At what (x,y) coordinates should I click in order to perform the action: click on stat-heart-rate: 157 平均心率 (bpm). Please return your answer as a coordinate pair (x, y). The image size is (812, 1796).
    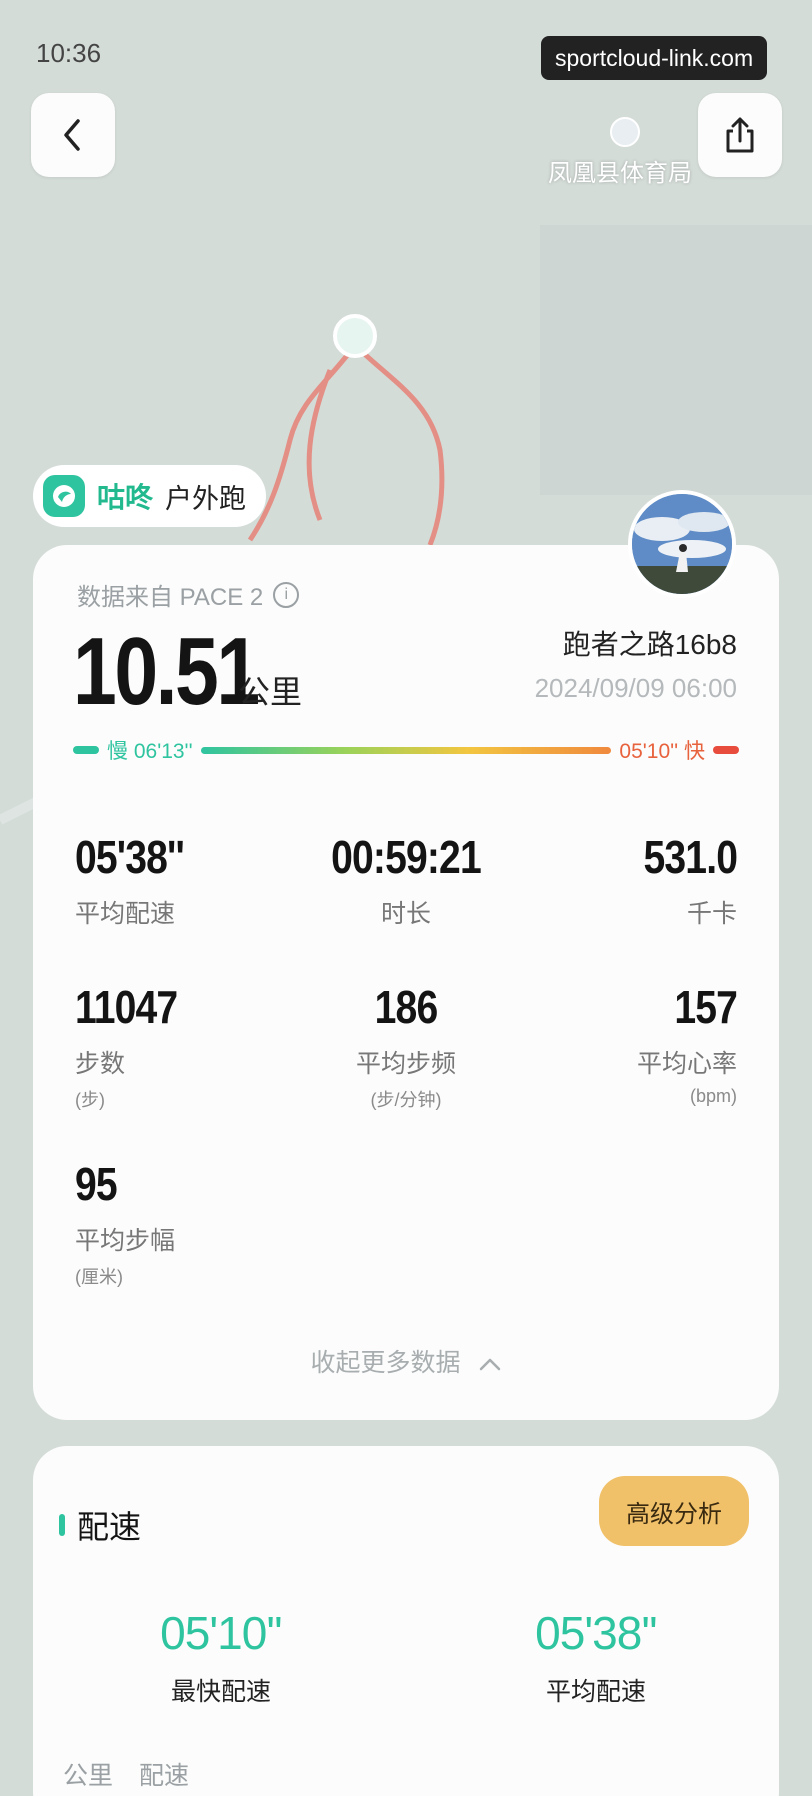
    Looking at the image, I should click on (687, 1043).